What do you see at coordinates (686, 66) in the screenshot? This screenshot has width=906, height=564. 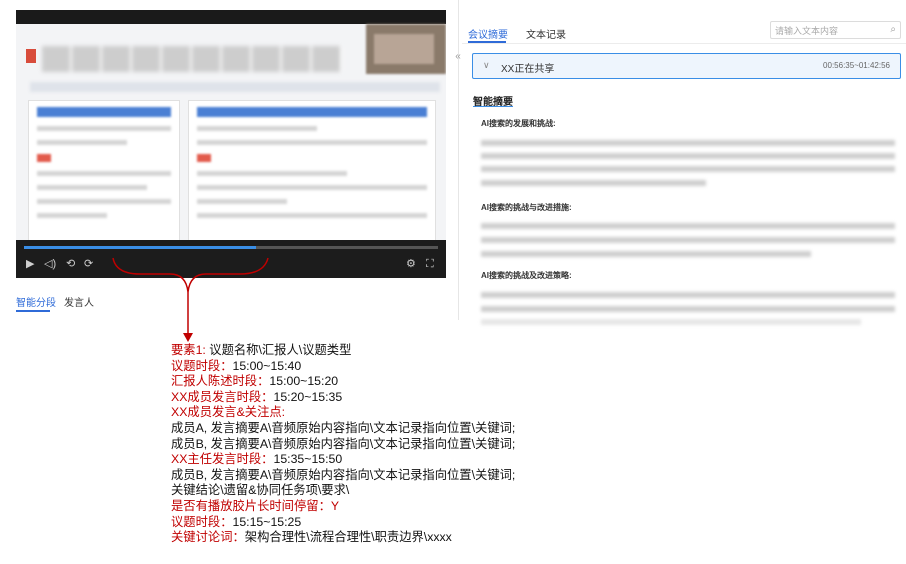 I see `sharing-segment: ∨ XX正在共享 00:56:35~01:42:56` at bounding box center [686, 66].